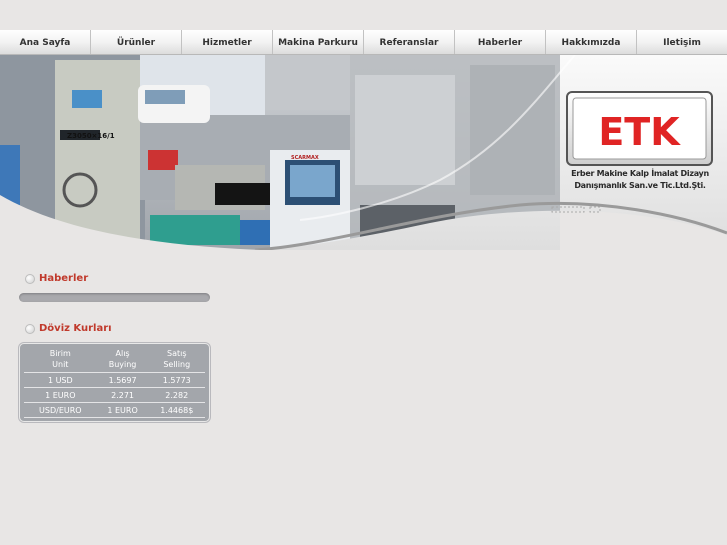 The image size is (727, 545). I want to click on etk-logo: ETK, so click(639, 128).